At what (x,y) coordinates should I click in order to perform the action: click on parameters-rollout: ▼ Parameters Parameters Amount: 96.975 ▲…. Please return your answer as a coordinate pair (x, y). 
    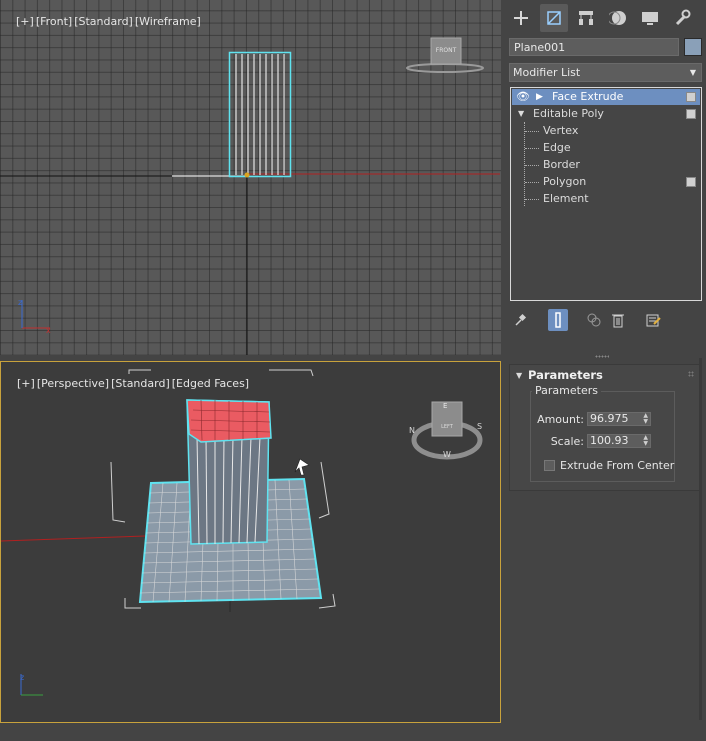
    Looking at the image, I should click on (605, 427).